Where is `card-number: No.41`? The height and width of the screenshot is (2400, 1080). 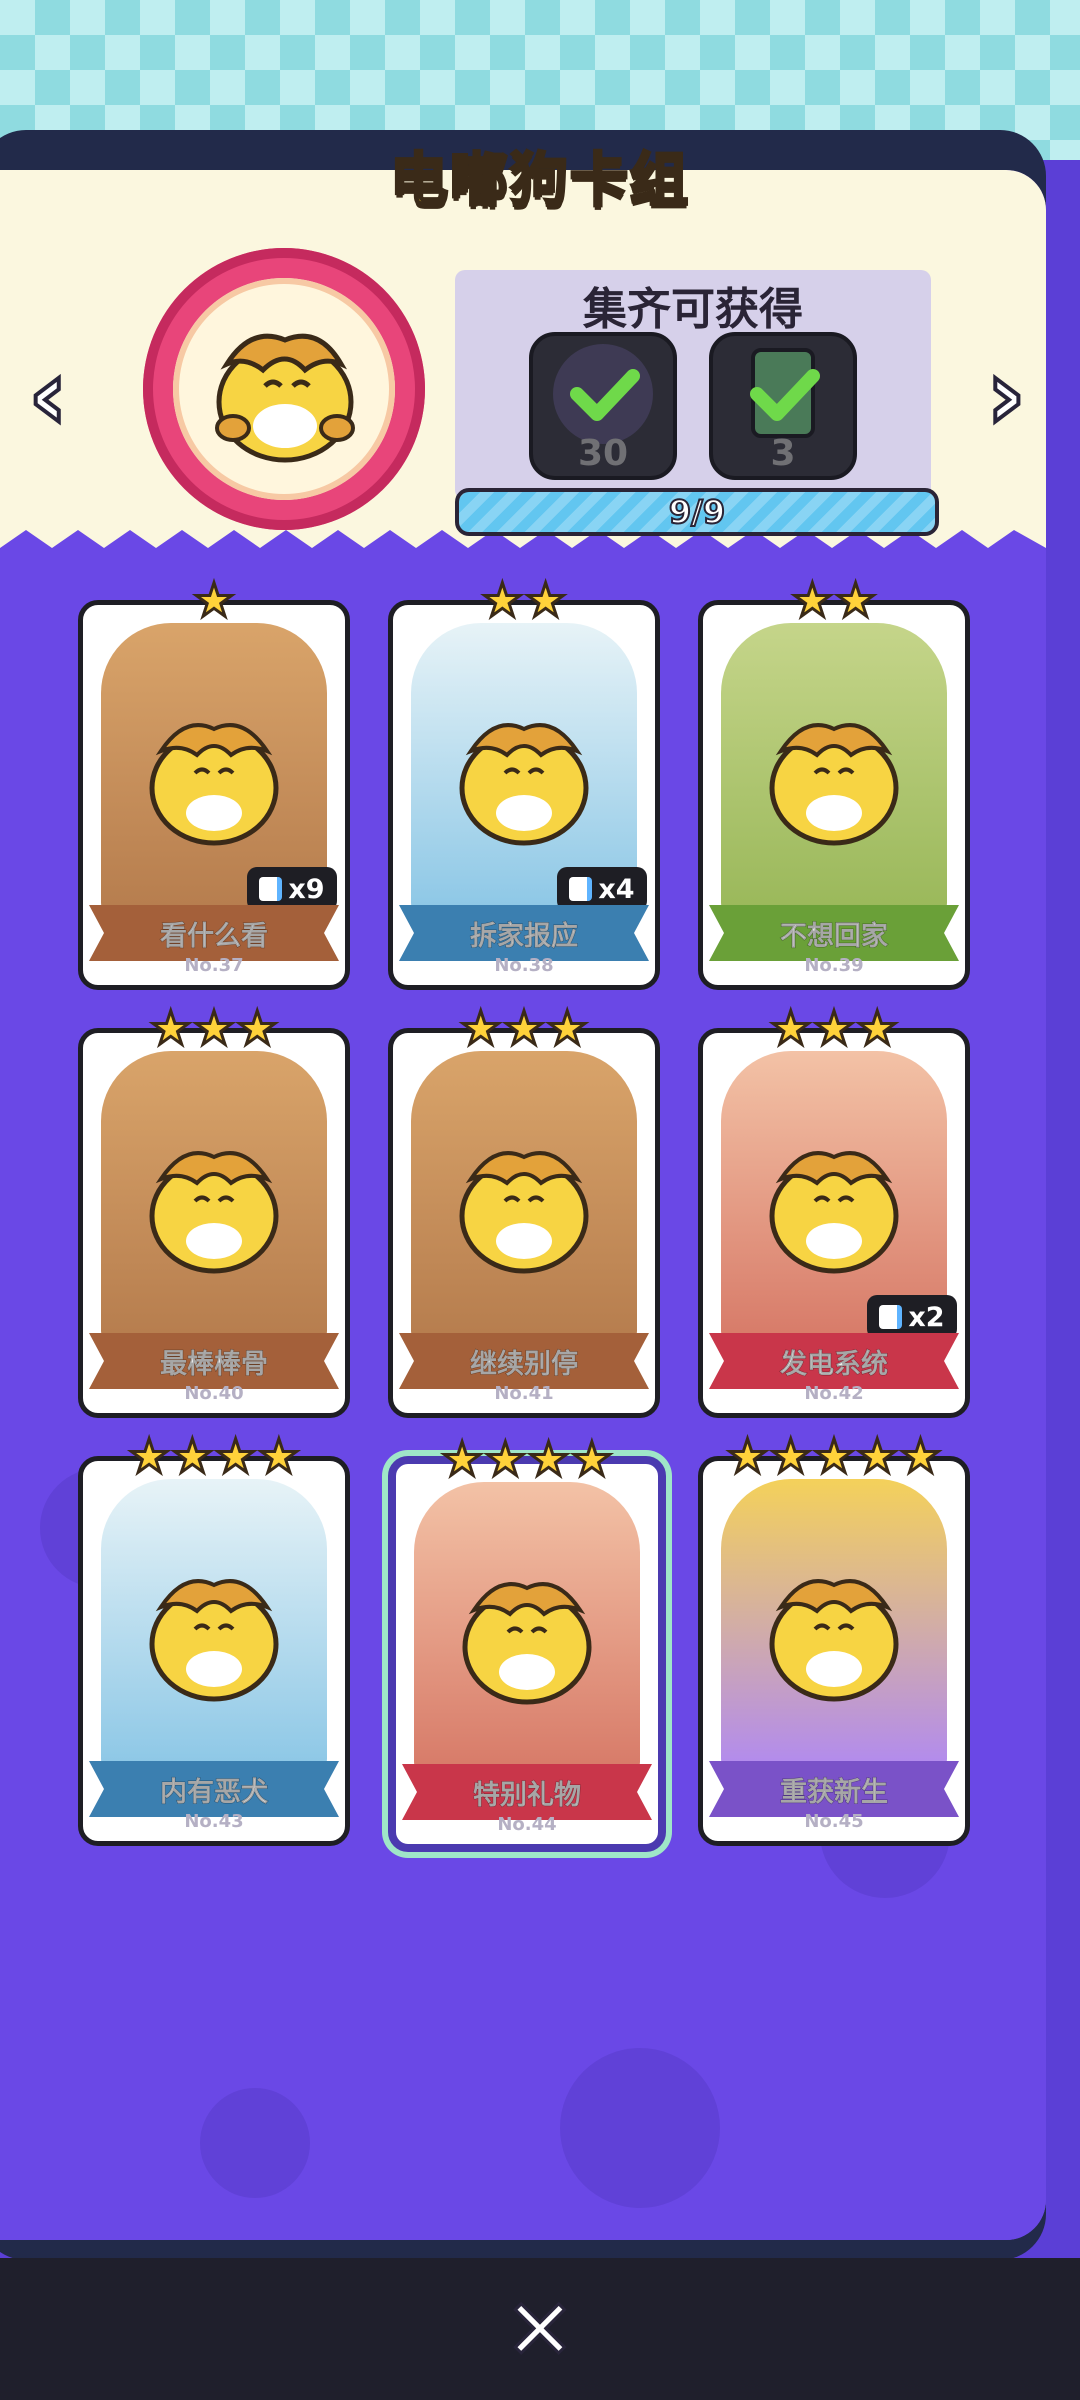
card-number: No.41 is located at coordinates (524, 1393).